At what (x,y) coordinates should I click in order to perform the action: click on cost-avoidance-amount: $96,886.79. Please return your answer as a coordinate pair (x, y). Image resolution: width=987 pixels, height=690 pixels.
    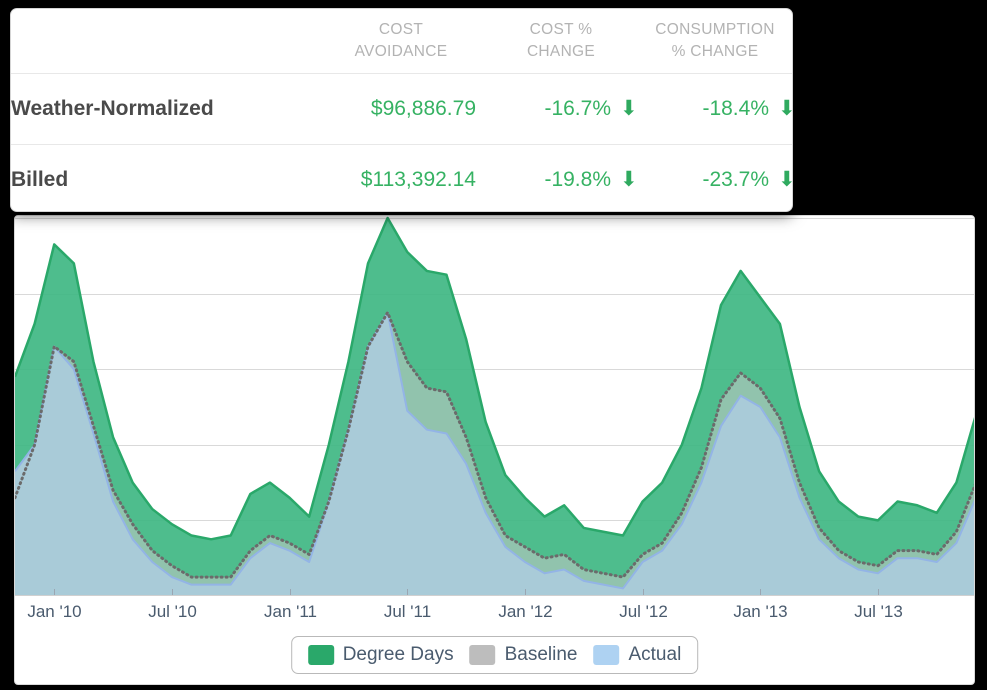
    Looking at the image, I should click on (423, 108).